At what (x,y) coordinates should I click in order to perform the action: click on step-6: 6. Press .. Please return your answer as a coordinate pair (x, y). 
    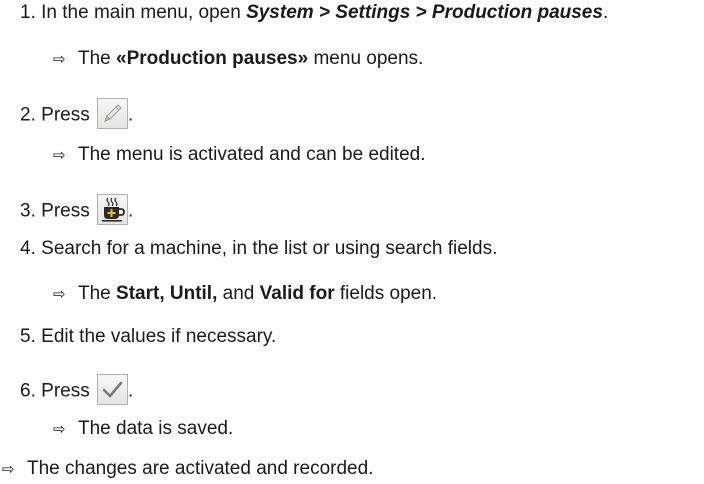
    Looking at the image, I should click on (77, 390).